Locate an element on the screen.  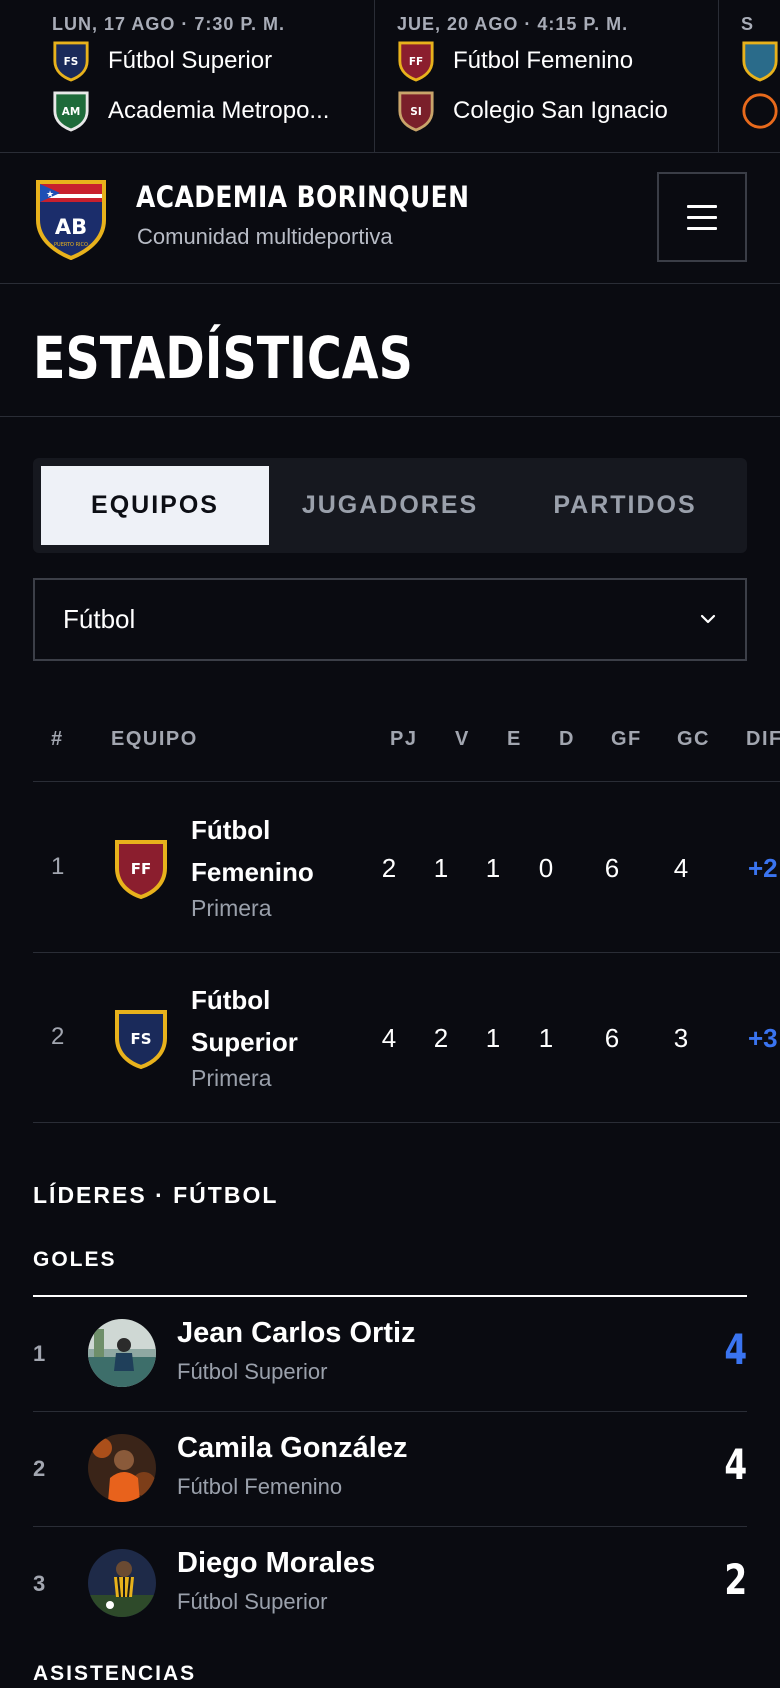
tab-partidos: PARTIDOS is located at coordinates (625, 505).